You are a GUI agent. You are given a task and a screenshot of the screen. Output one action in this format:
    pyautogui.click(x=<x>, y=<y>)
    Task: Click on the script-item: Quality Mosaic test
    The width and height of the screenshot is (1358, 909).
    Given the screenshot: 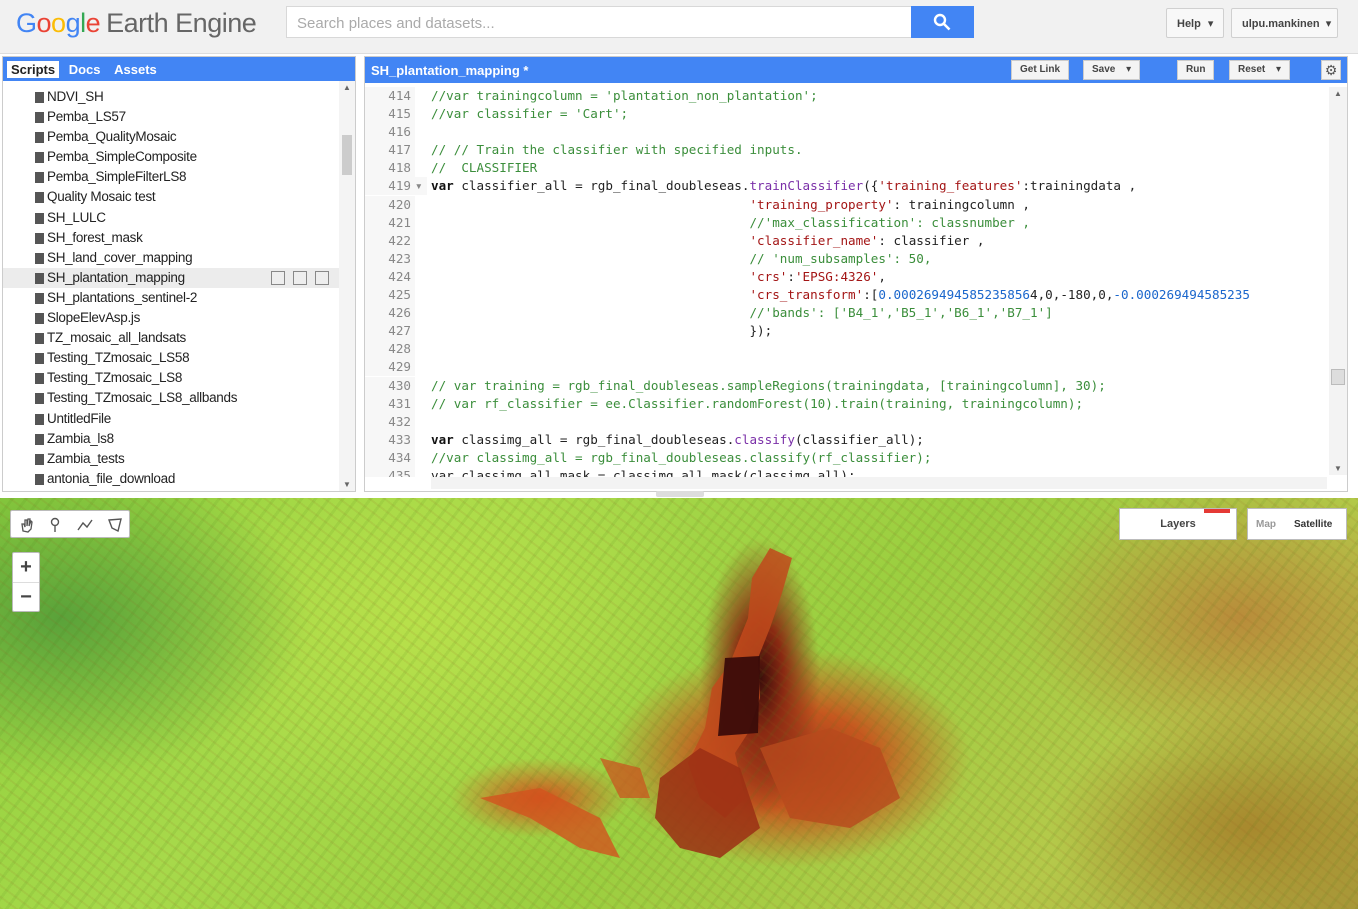 What is the action you would take?
    pyautogui.click(x=172, y=197)
    